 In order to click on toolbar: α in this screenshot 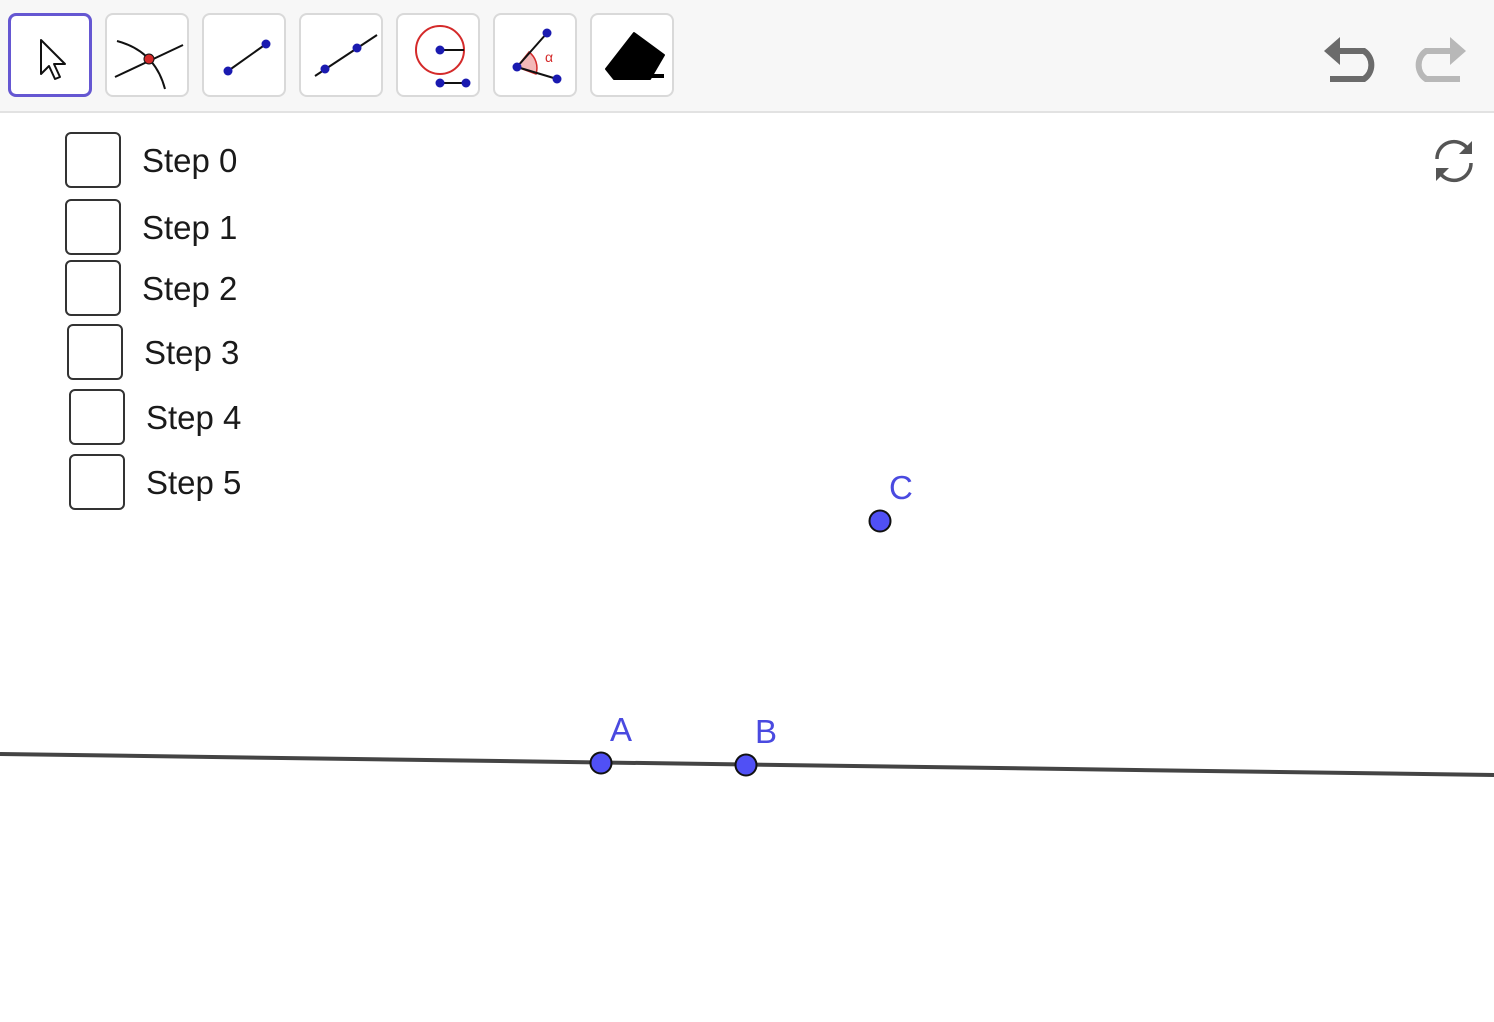, I will do `click(747, 56)`.